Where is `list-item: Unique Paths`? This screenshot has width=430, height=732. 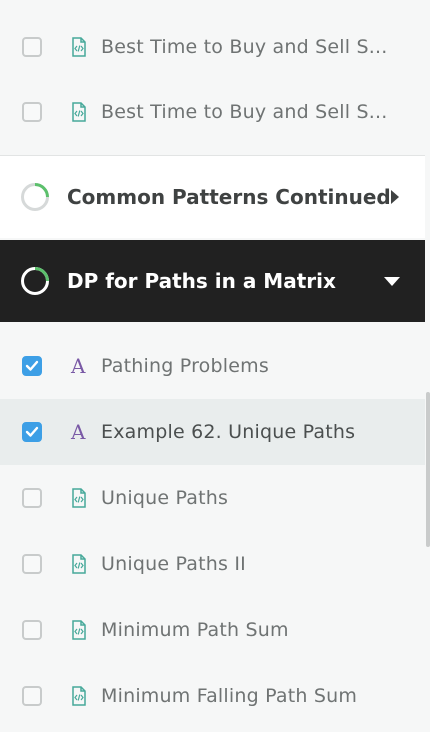
list-item: Unique Paths is located at coordinates (212, 498).